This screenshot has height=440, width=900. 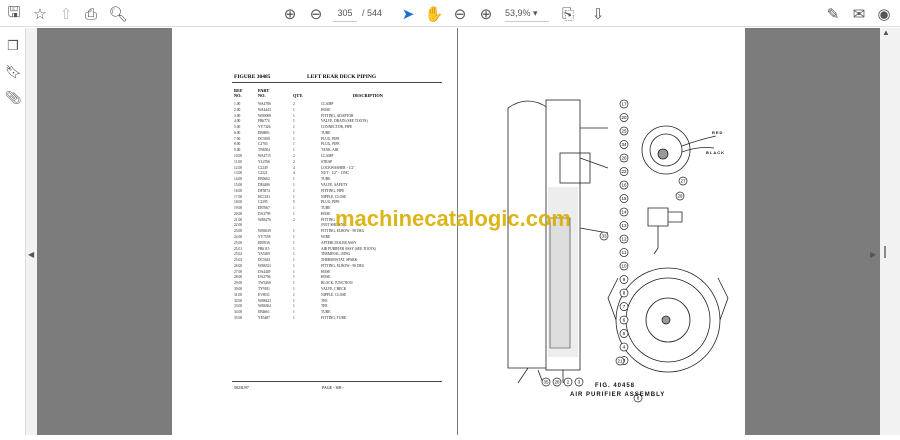 What do you see at coordinates (316, 14) in the screenshot?
I see `next-page-icon: ⊖` at bounding box center [316, 14].